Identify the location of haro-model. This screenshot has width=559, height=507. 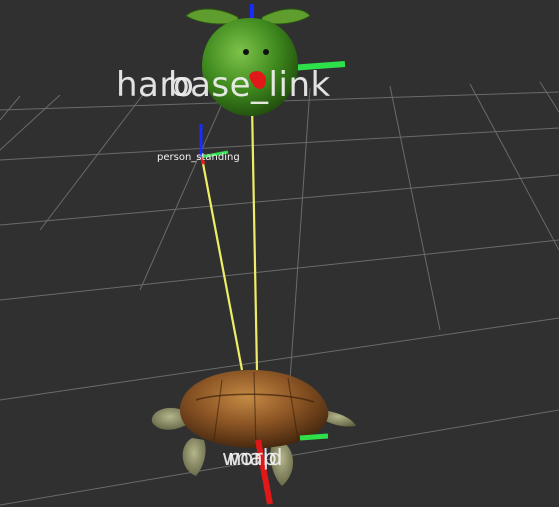
(248, 62).